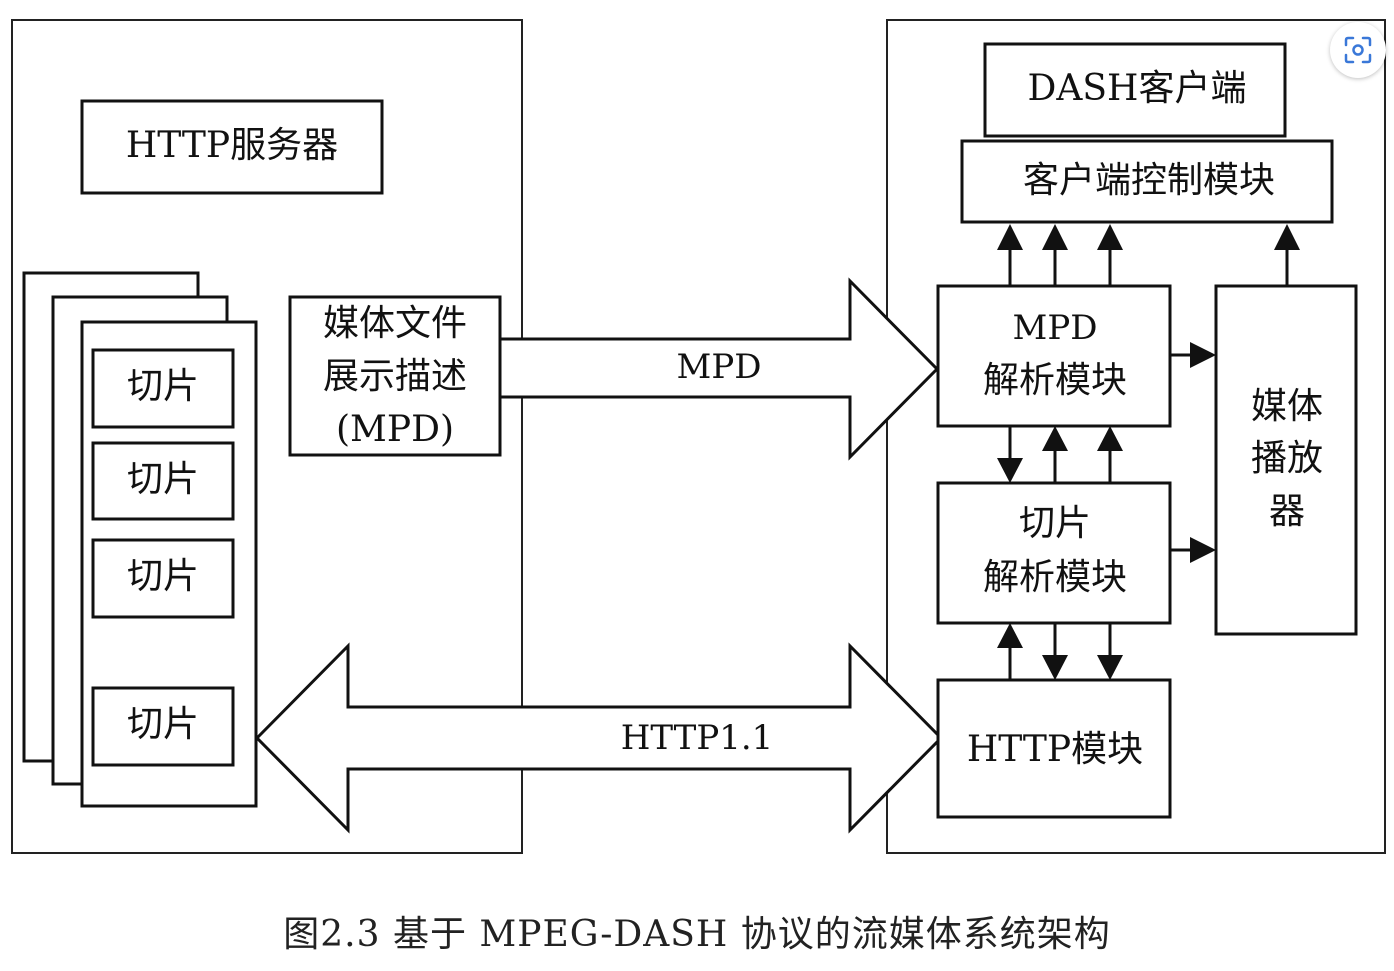 Image resolution: width=1394 pixels, height=971 pixels. What do you see at coordinates (395, 429) in the screenshot?
I see `mpd-description-line-3: (MPD)` at bounding box center [395, 429].